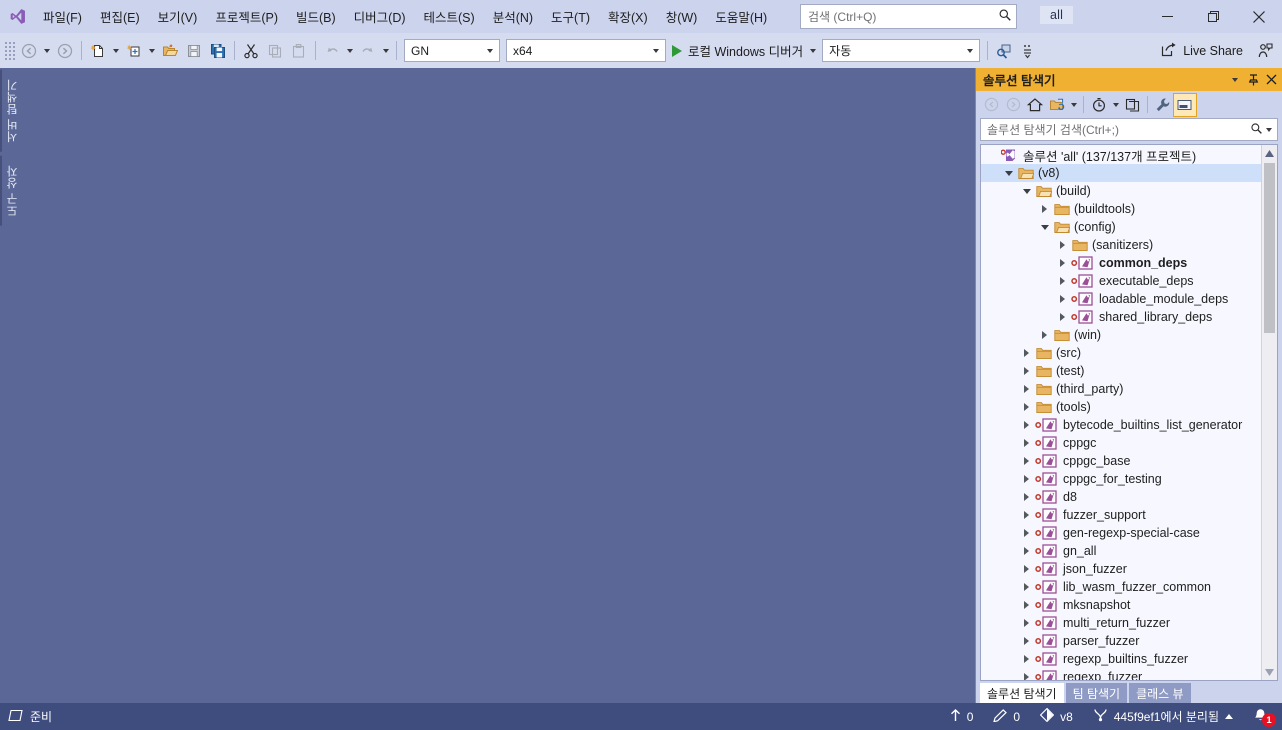  Describe the element at coordinates (332, 51) in the screenshot. I see `undo-icon` at that location.